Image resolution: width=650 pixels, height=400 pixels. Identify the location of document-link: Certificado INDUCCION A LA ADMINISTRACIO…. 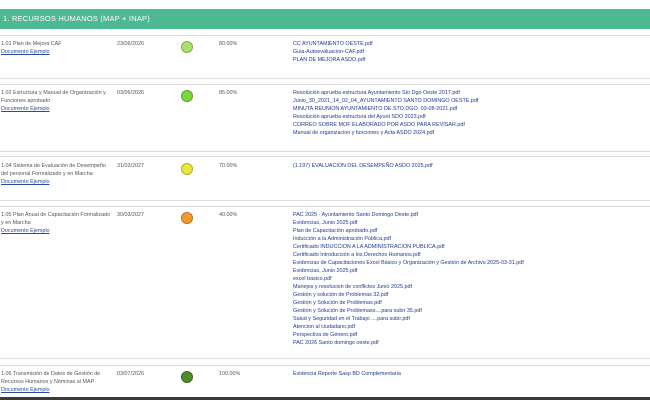
(443, 247).